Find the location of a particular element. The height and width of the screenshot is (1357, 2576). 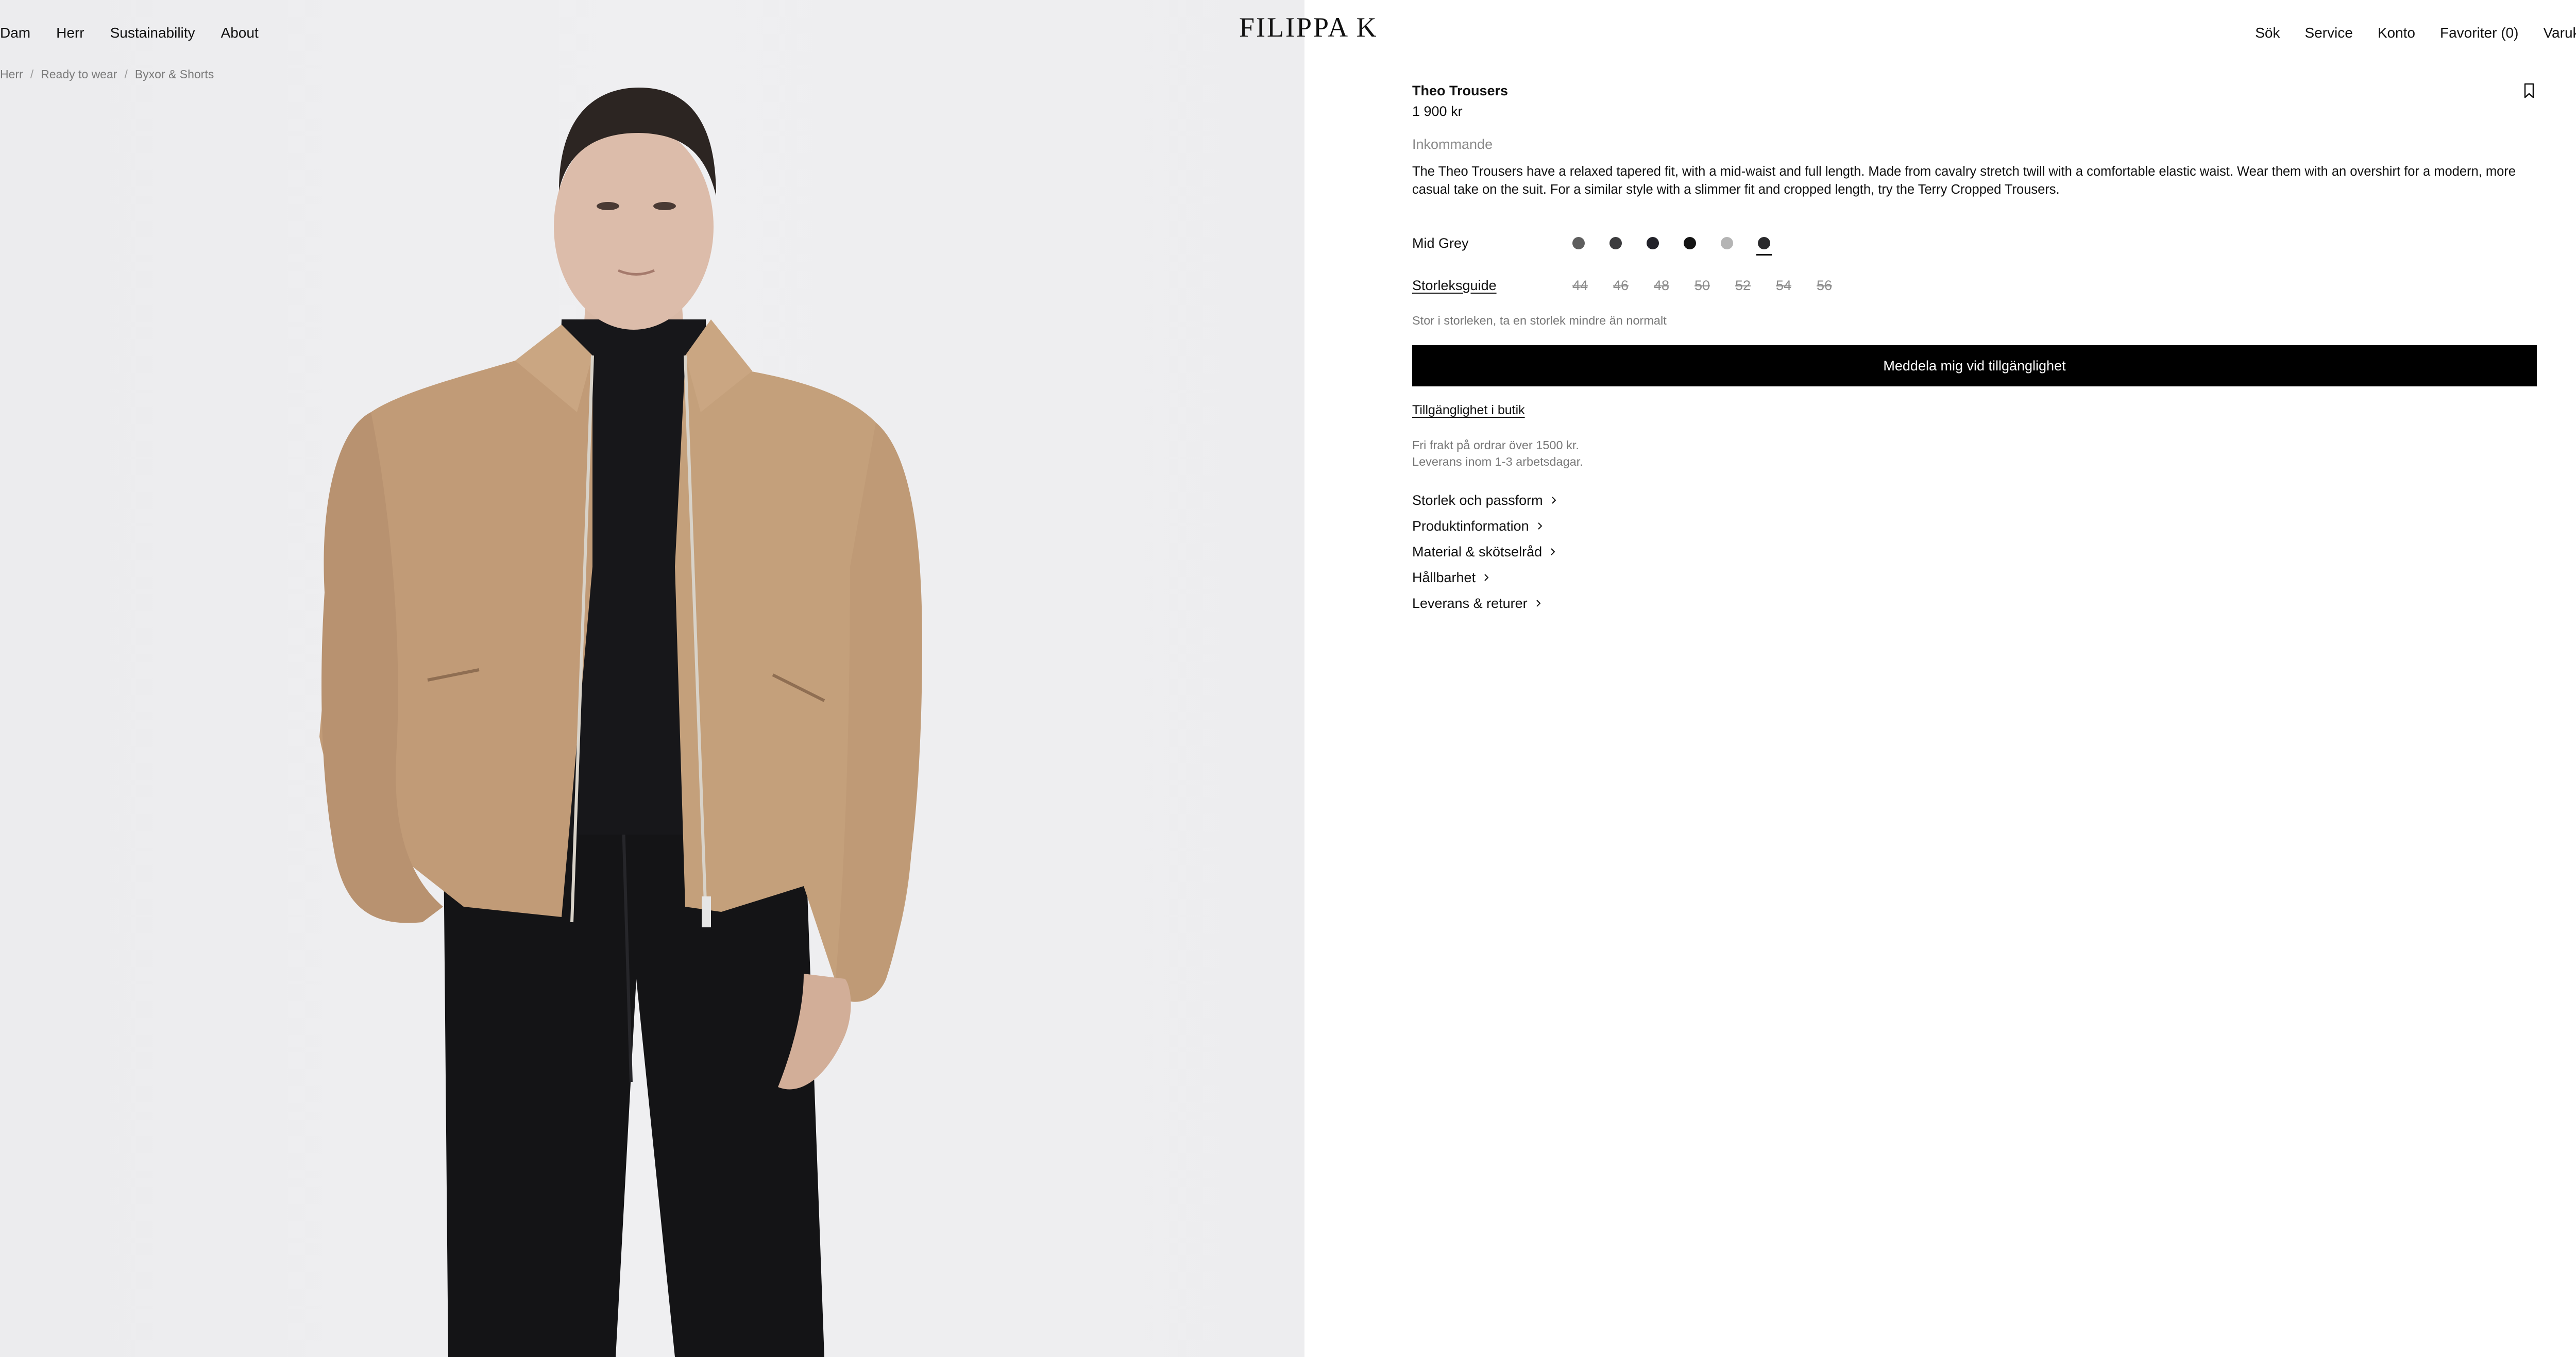

primary-nav: Dam Herr Sustainability About is located at coordinates (129, 33).